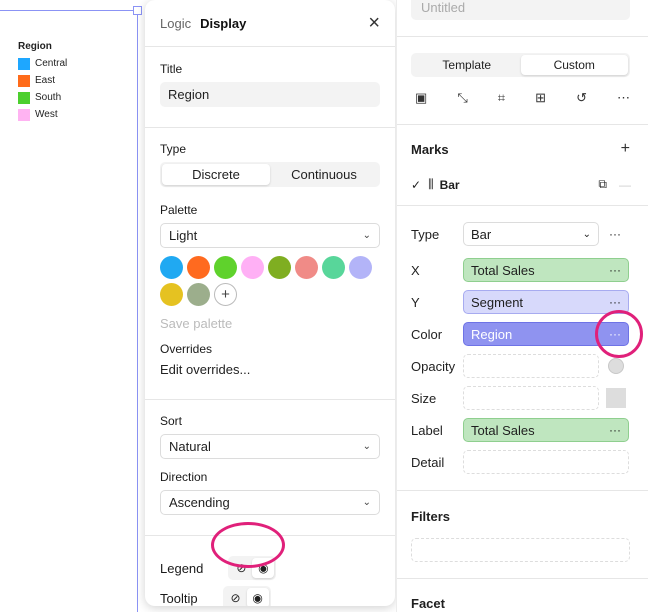  What do you see at coordinates (179, 598) in the screenshot?
I see `tooltip-visibility-label: Tooltip` at bounding box center [179, 598].